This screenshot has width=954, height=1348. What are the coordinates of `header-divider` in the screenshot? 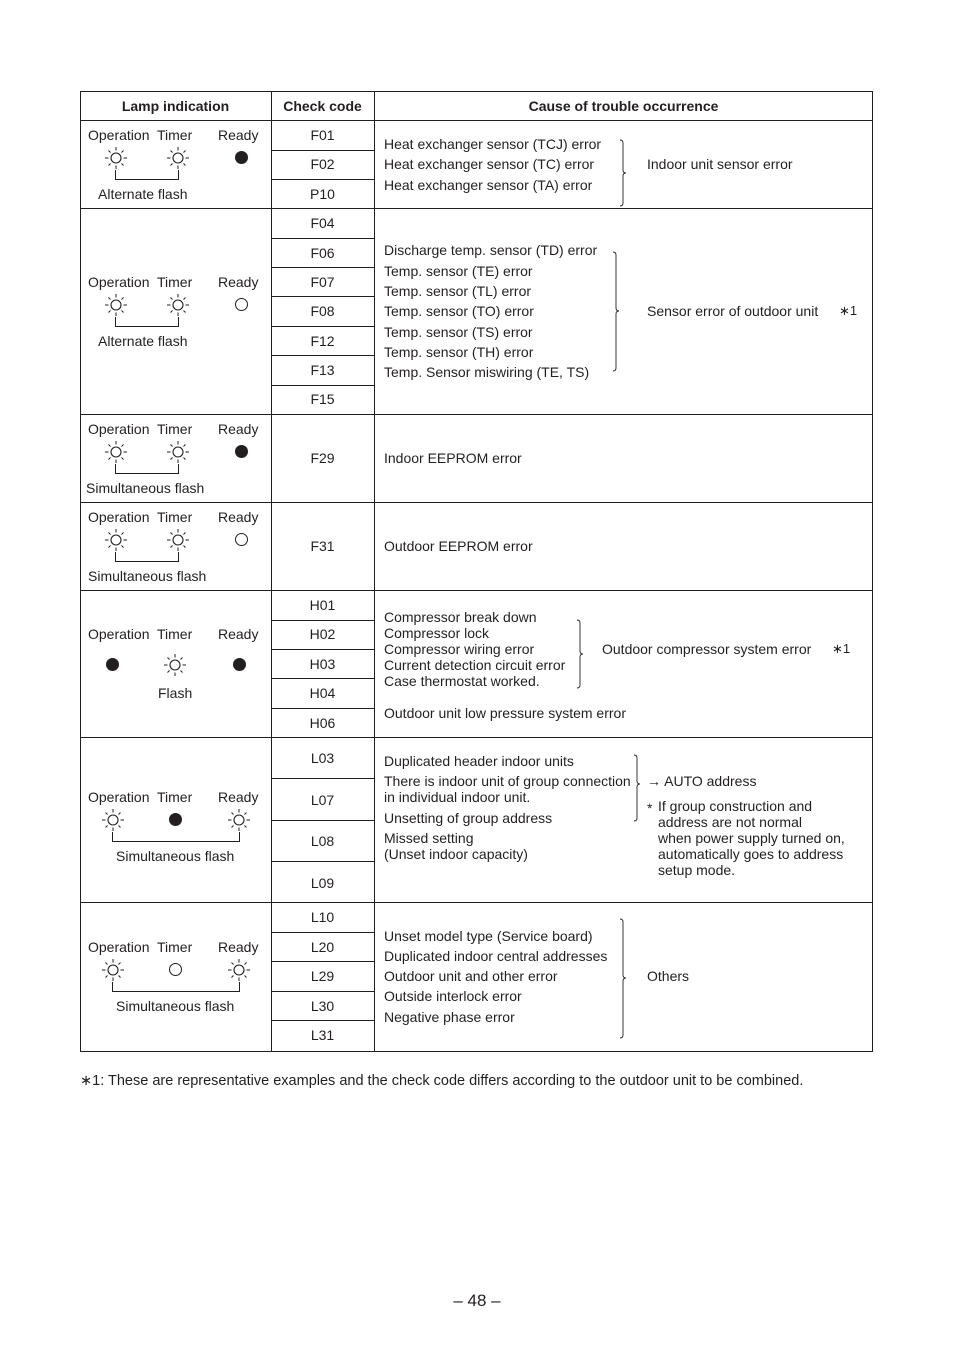 It's located at (476, 120).